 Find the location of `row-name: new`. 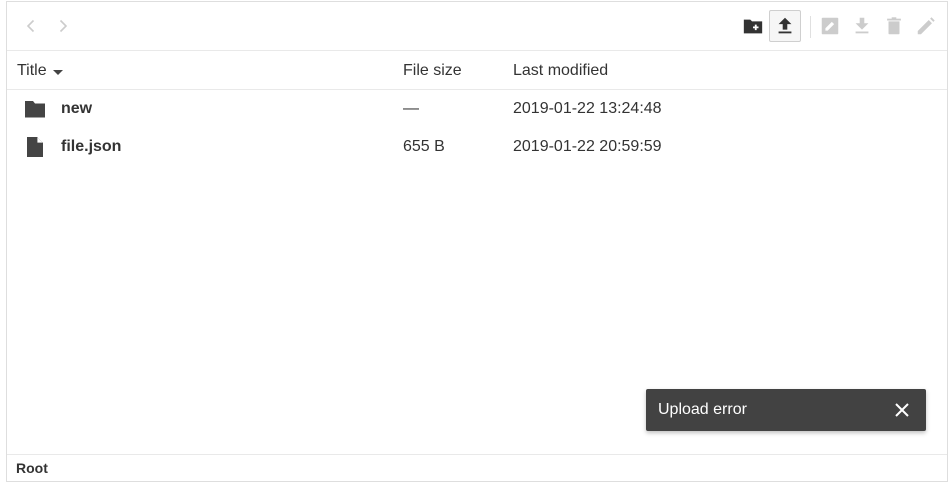

row-name: new is located at coordinates (77, 108).